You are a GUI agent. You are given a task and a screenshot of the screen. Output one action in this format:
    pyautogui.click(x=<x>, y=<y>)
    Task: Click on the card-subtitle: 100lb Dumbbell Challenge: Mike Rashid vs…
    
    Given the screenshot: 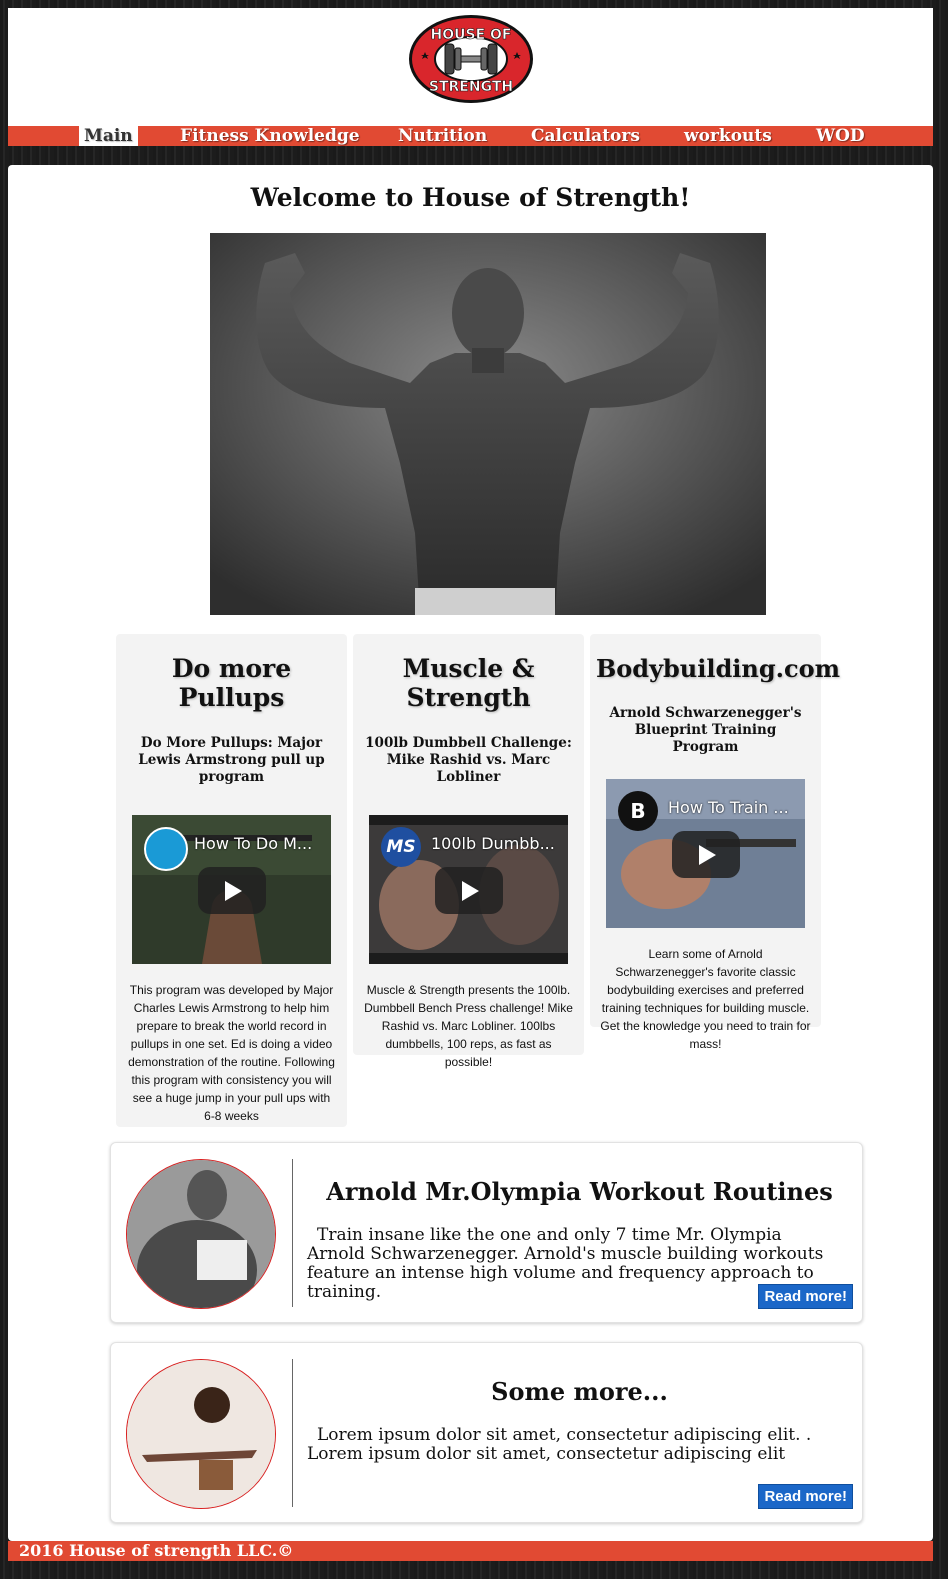 What is the action you would take?
    pyautogui.click(x=468, y=760)
    